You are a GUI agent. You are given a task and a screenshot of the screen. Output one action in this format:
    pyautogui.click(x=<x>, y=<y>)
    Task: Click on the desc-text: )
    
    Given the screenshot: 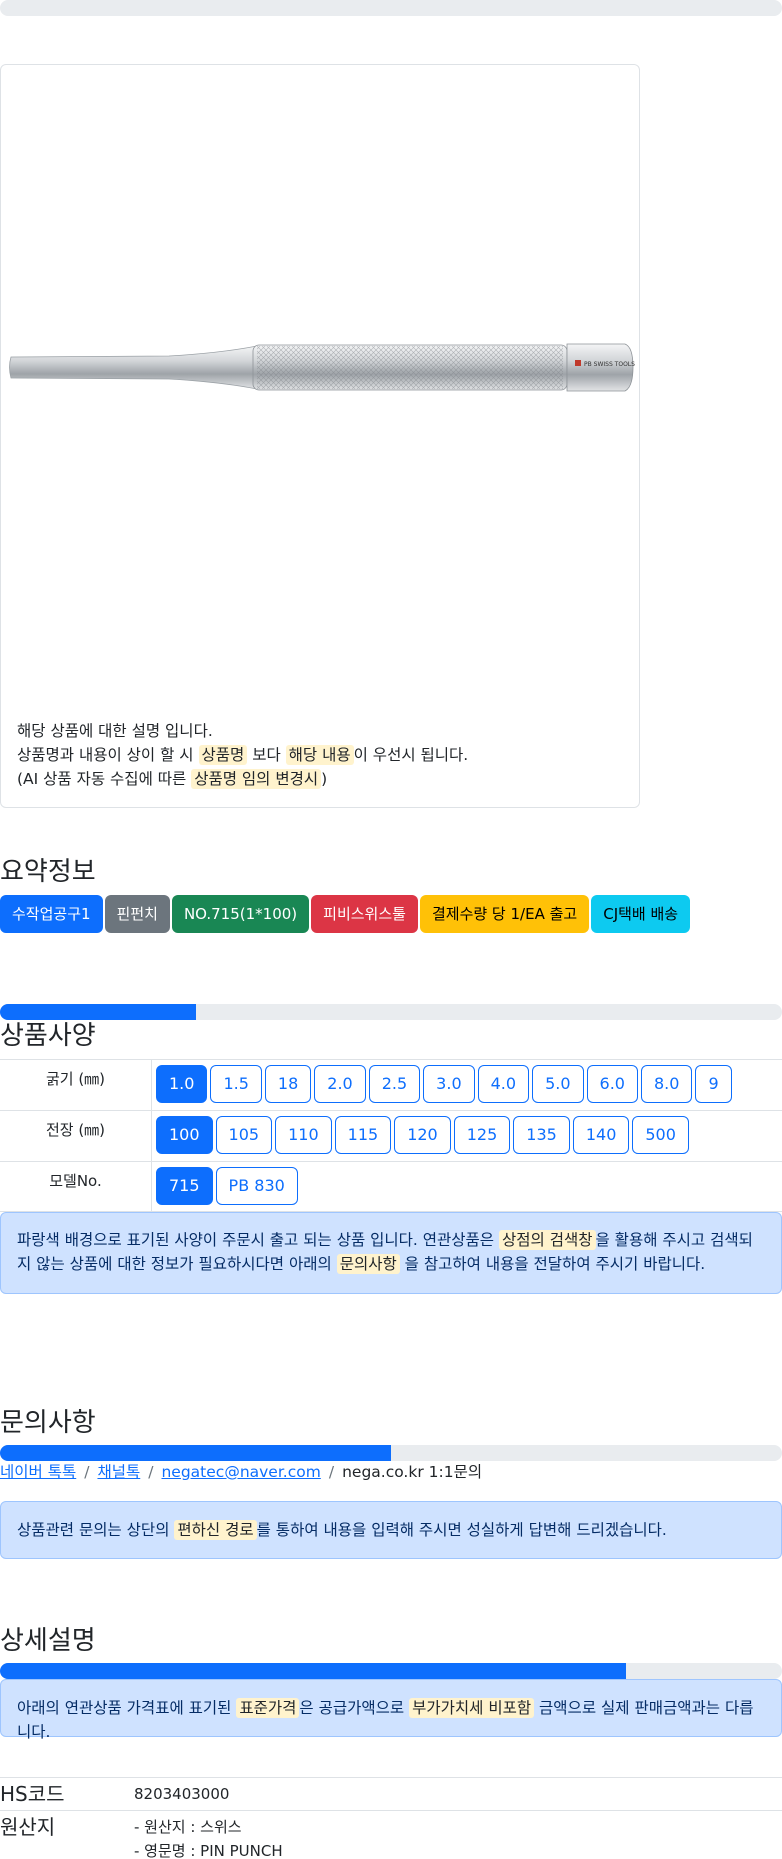 What is the action you would take?
    pyautogui.click(x=324, y=779)
    